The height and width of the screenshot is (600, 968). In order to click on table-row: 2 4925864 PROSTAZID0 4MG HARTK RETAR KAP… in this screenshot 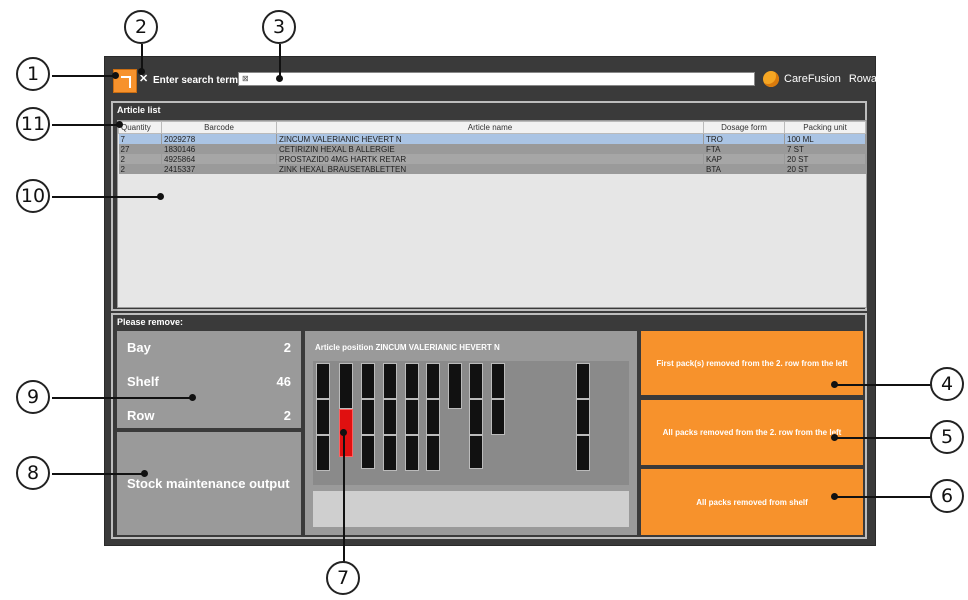, I will do `click(492, 159)`.